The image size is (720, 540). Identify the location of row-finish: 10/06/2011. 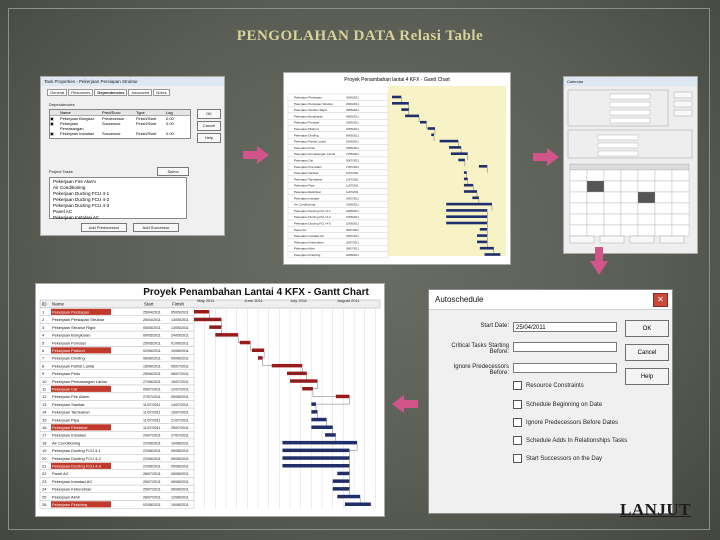
(180, 351).